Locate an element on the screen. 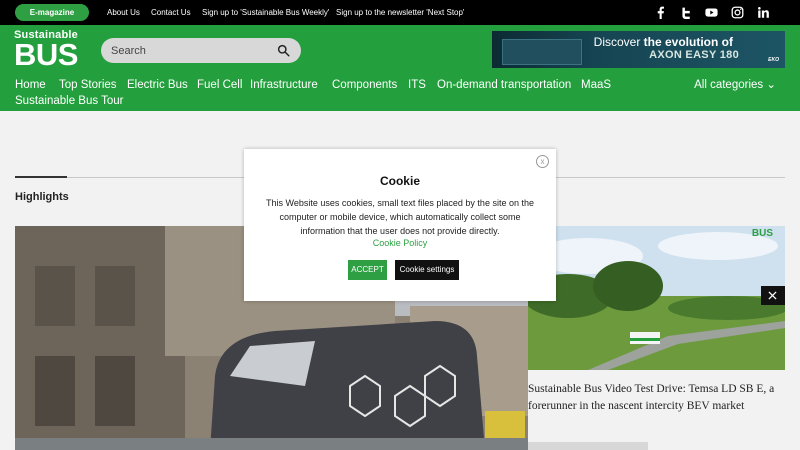 This screenshot has width=800, height=450. facebook-icon is located at coordinates (660, 12).